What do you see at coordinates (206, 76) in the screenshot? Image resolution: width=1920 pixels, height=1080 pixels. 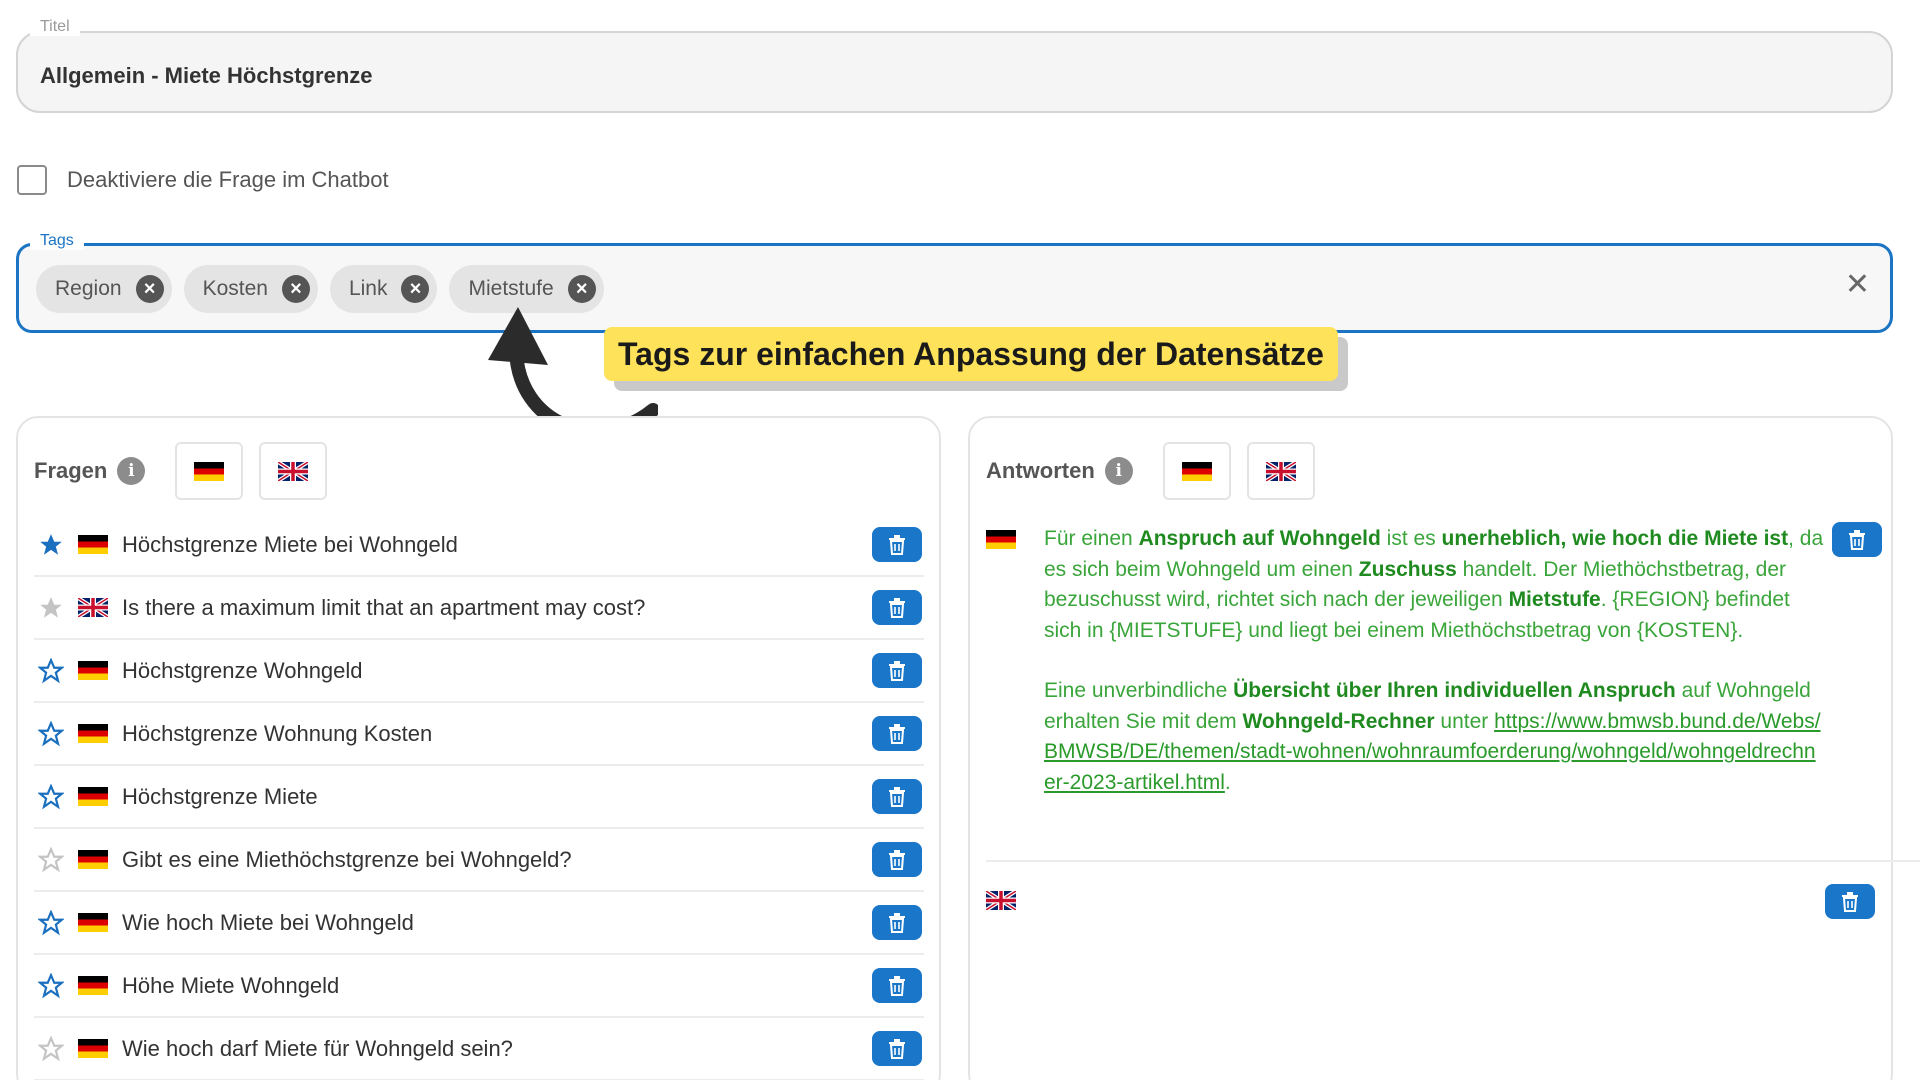 I see `title-value: Allgemein - Miete Höchstgrenze` at bounding box center [206, 76].